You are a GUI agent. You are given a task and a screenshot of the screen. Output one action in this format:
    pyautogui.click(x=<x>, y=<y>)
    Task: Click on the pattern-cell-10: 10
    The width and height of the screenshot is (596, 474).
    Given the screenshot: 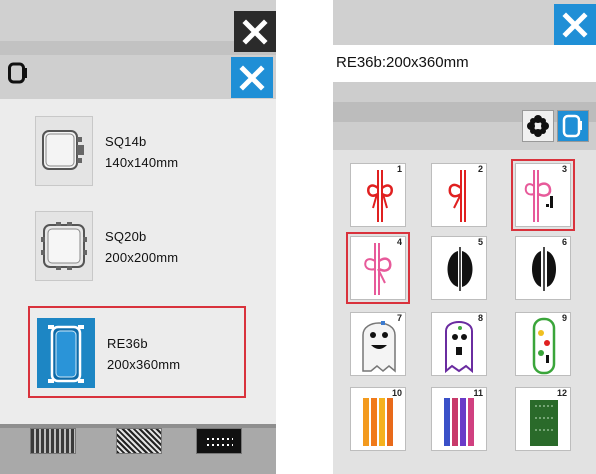 What is the action you would take?
    pyautogui.click(x=378, y=419)
    